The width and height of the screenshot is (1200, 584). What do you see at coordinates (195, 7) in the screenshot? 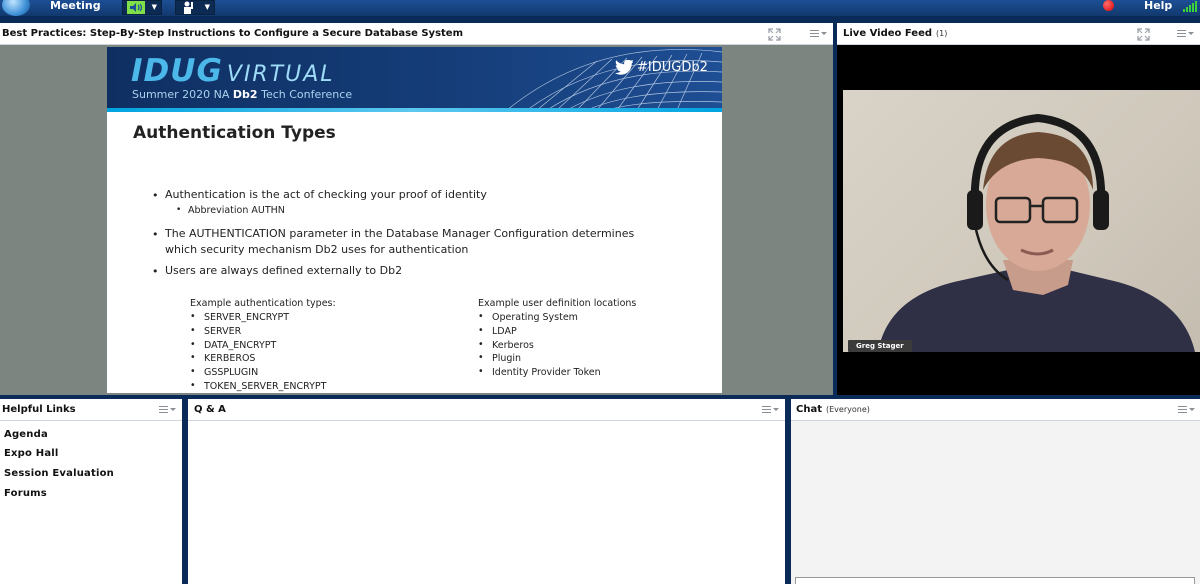
I see `status-button: ▼` at bounding box center [195, 7].